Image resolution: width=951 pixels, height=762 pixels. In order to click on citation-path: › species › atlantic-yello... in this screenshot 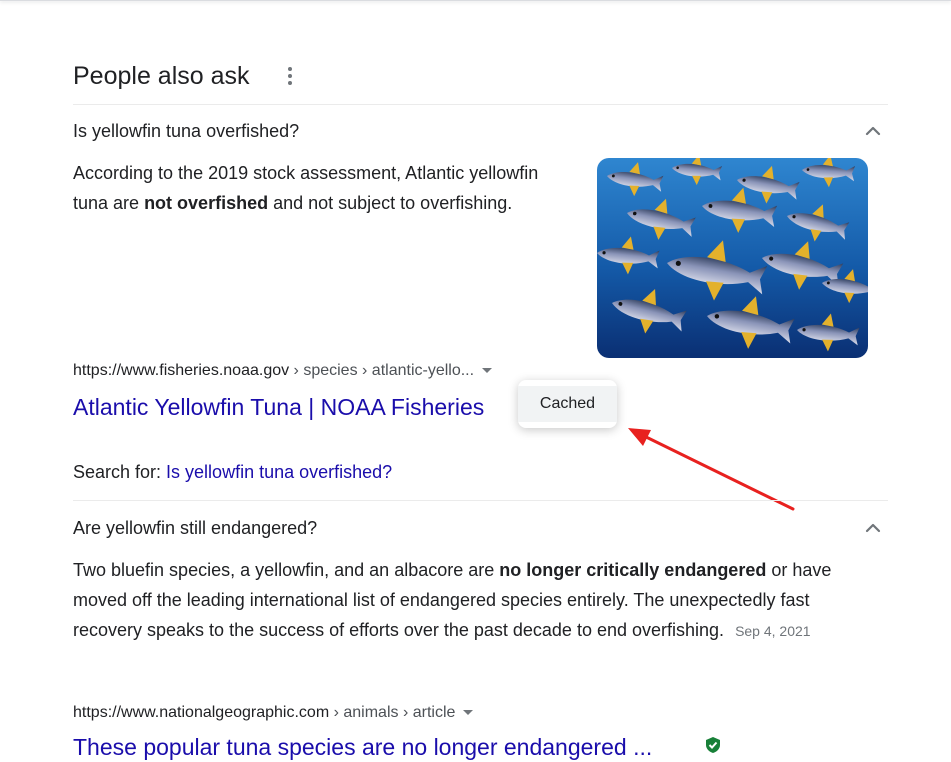, I will do `click(382, 370)`.